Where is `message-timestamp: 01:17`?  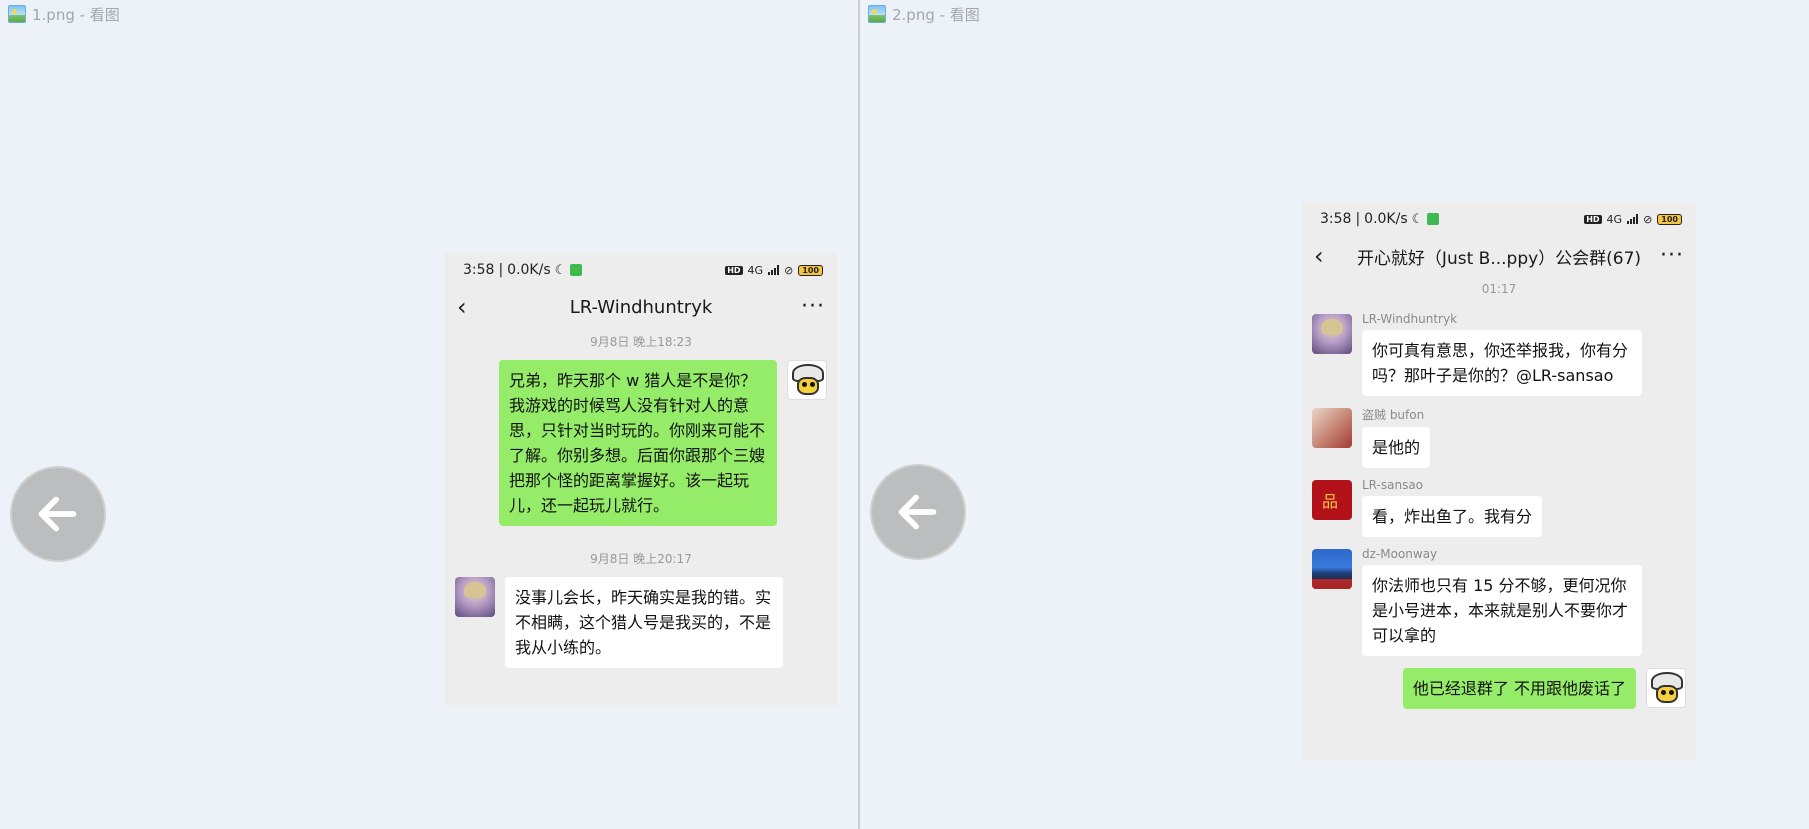
message-timestamp: 01:17 is located at coordinates (1499, 289).